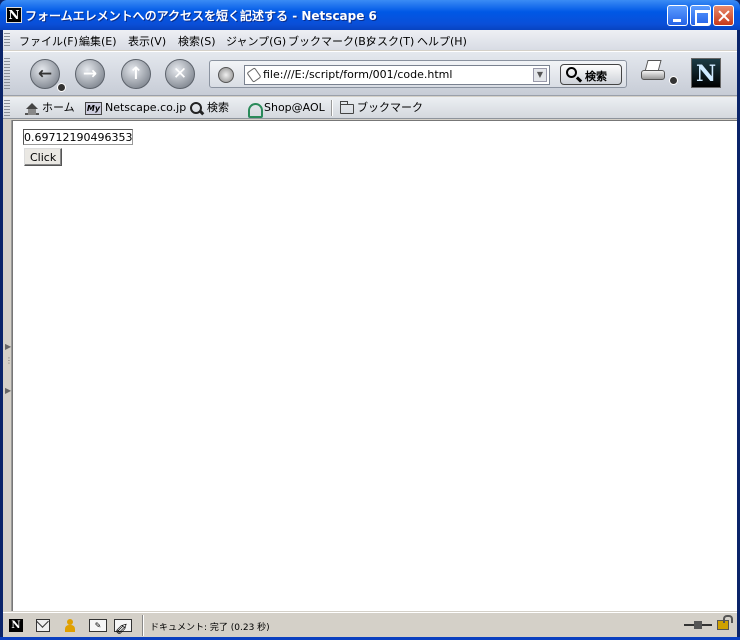  I want to click on forward-button: →, so click(90, 74).